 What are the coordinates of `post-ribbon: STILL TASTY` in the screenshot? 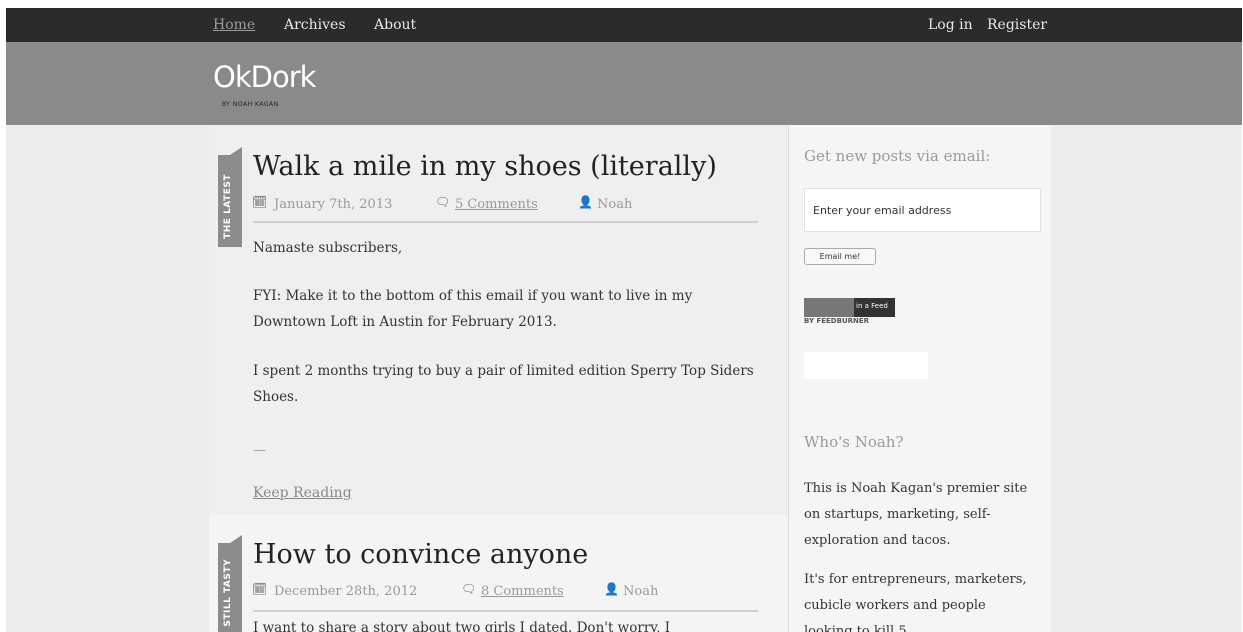 It's located at (230, 583).